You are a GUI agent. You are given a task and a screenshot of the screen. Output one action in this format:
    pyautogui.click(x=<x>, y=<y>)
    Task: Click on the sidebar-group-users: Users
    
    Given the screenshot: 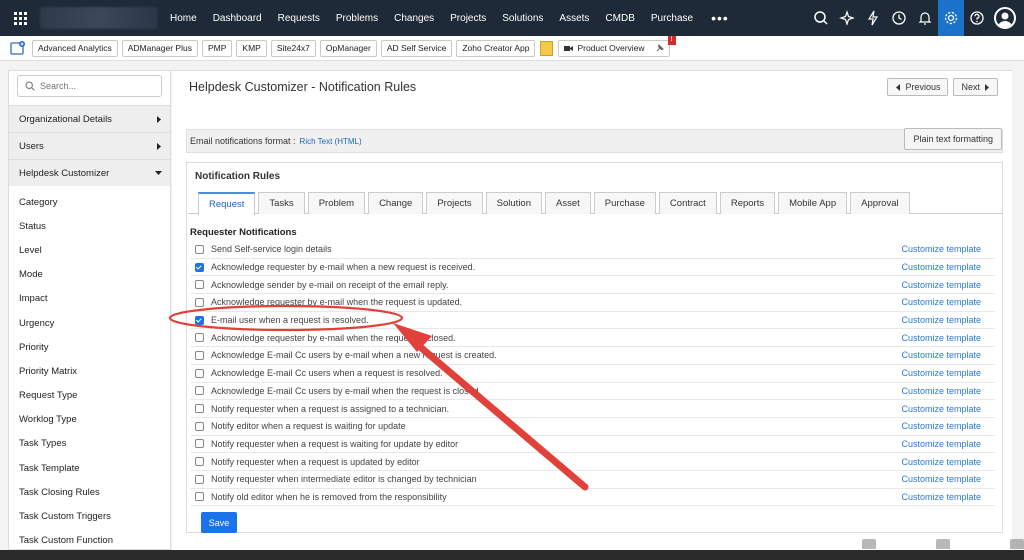 What is the action you would take?
    pyautogui.click(x=89, y=145)
    